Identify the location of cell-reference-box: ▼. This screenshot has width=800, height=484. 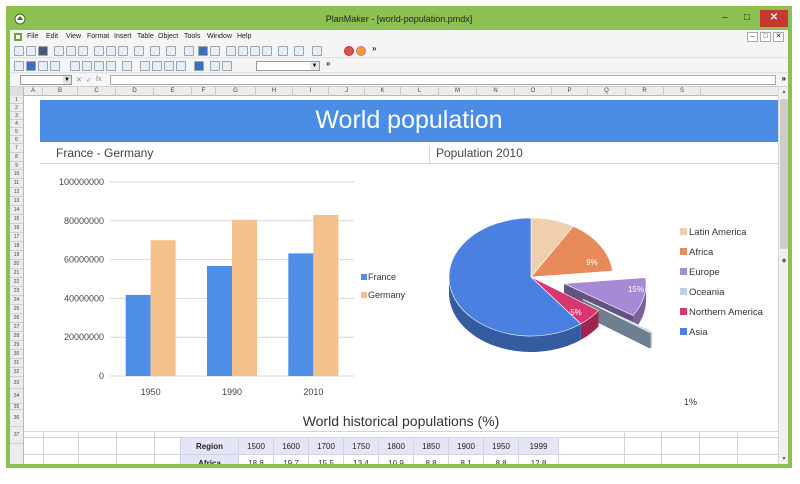
(46, 80).